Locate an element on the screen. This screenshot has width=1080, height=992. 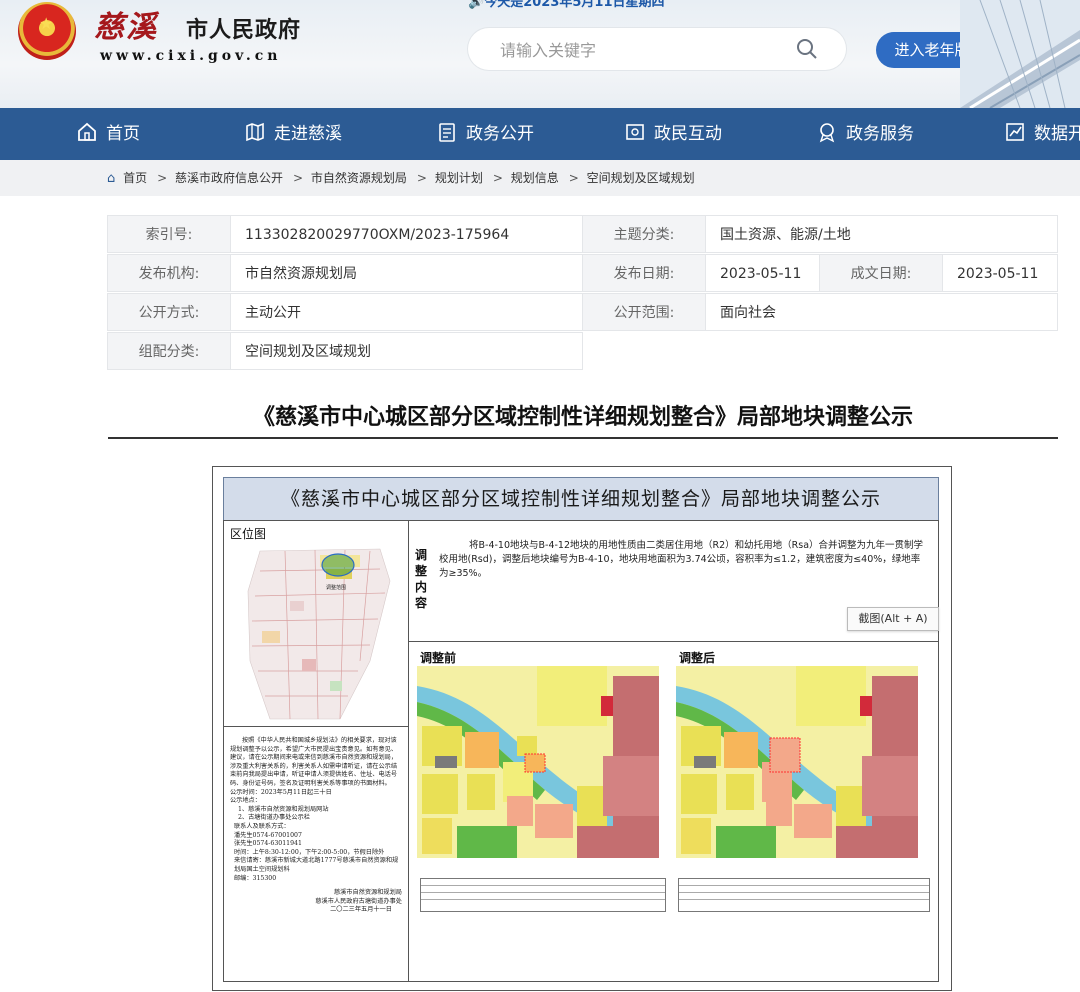
breadcrumb-item: 市自然资源规划局 is located at coordinates (359, 178).